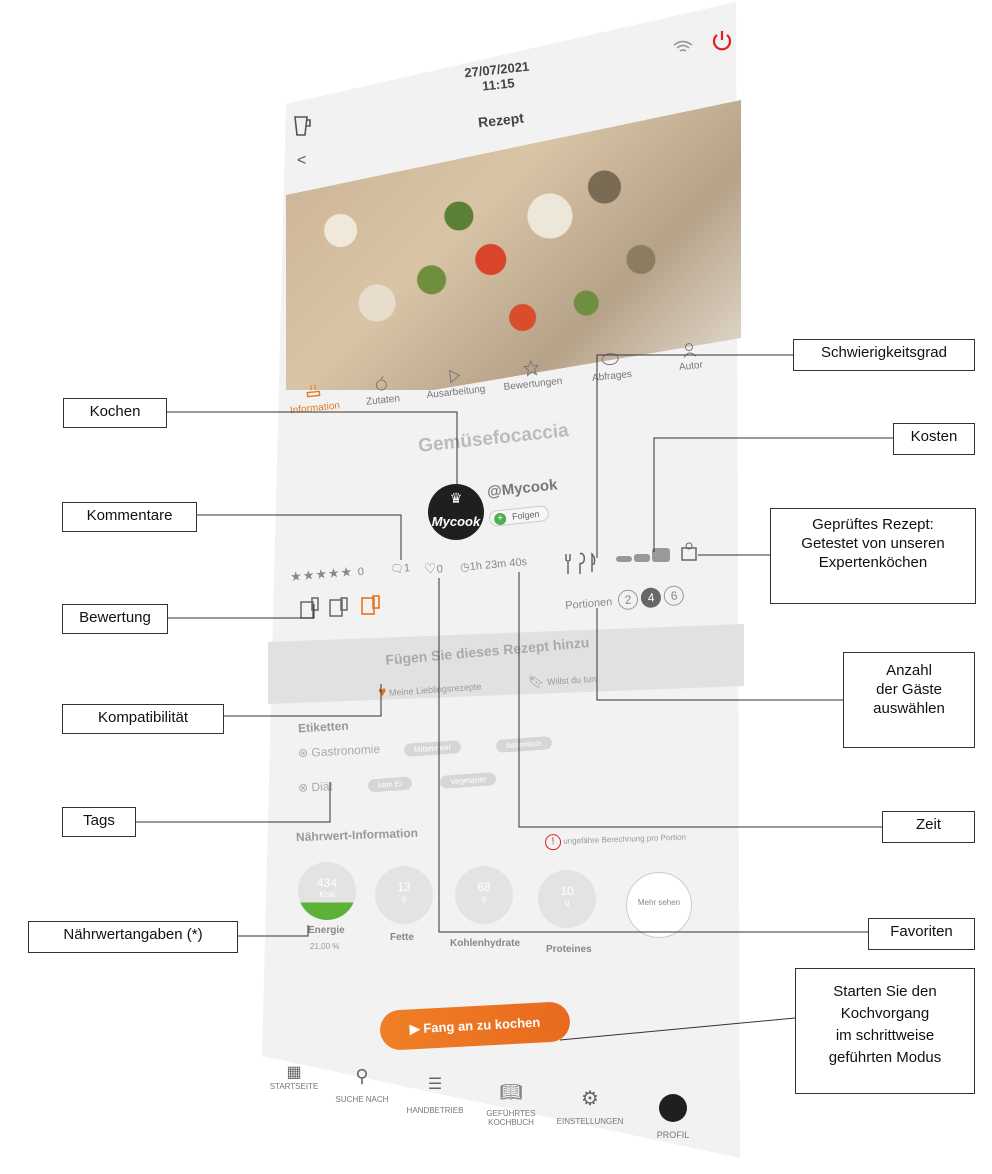 The height and width of the screenshot is (1174, 992). Describe the element at coordinates (885, 1013) in the screenshot. I see `callout-line: Kochvorgang` at that location.